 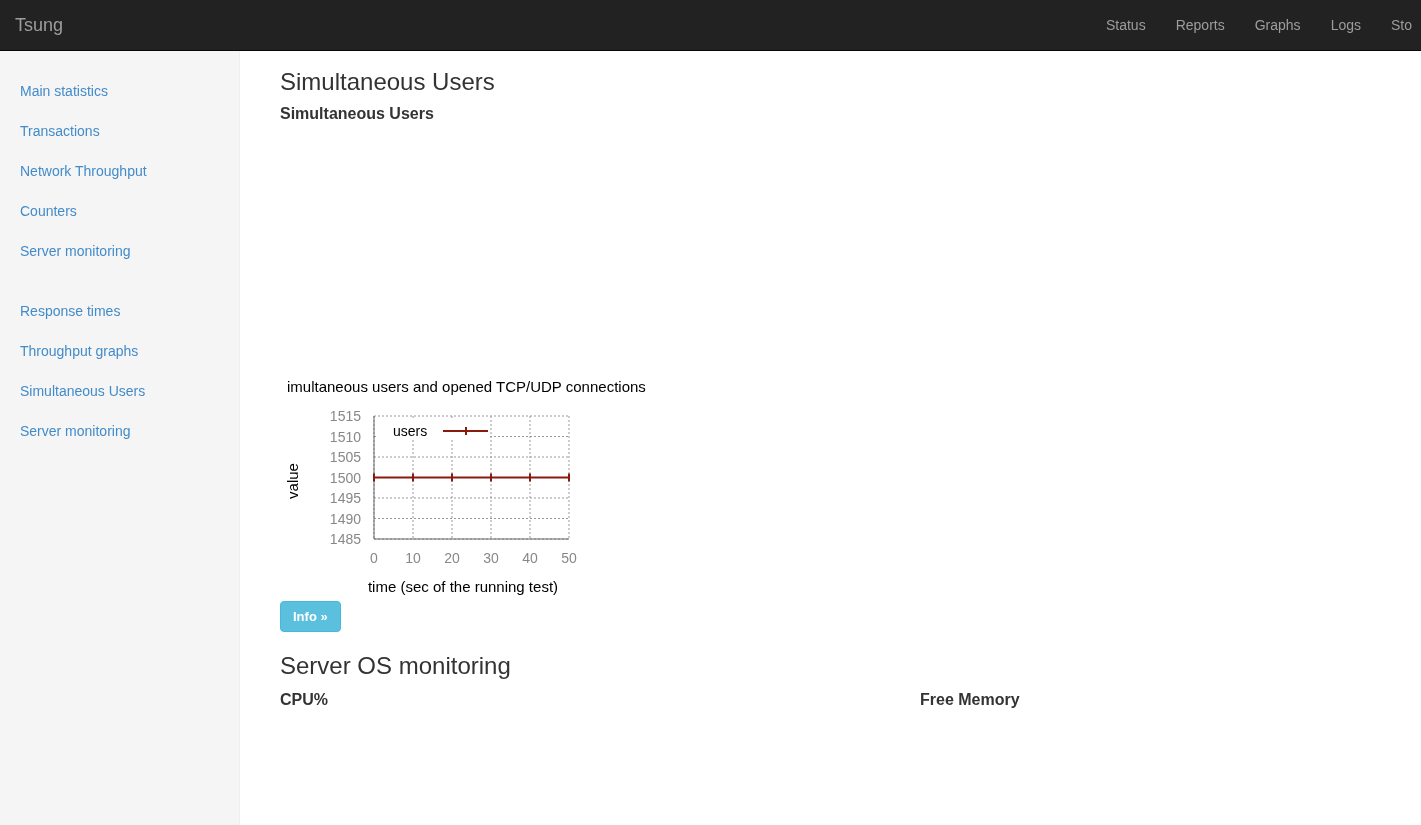 I want to click on legend-marker, so click(x=465, y=431).